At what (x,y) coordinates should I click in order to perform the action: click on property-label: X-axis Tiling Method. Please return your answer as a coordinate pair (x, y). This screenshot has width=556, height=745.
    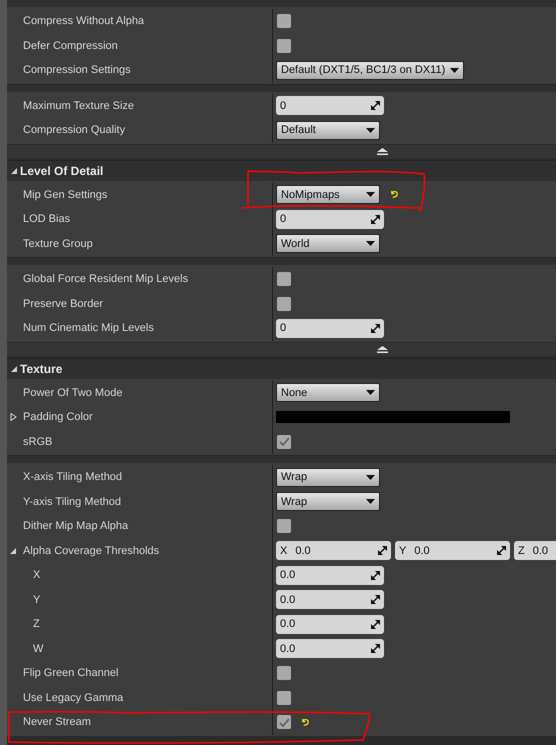
    Looking at the image, I should click on (72, 477).